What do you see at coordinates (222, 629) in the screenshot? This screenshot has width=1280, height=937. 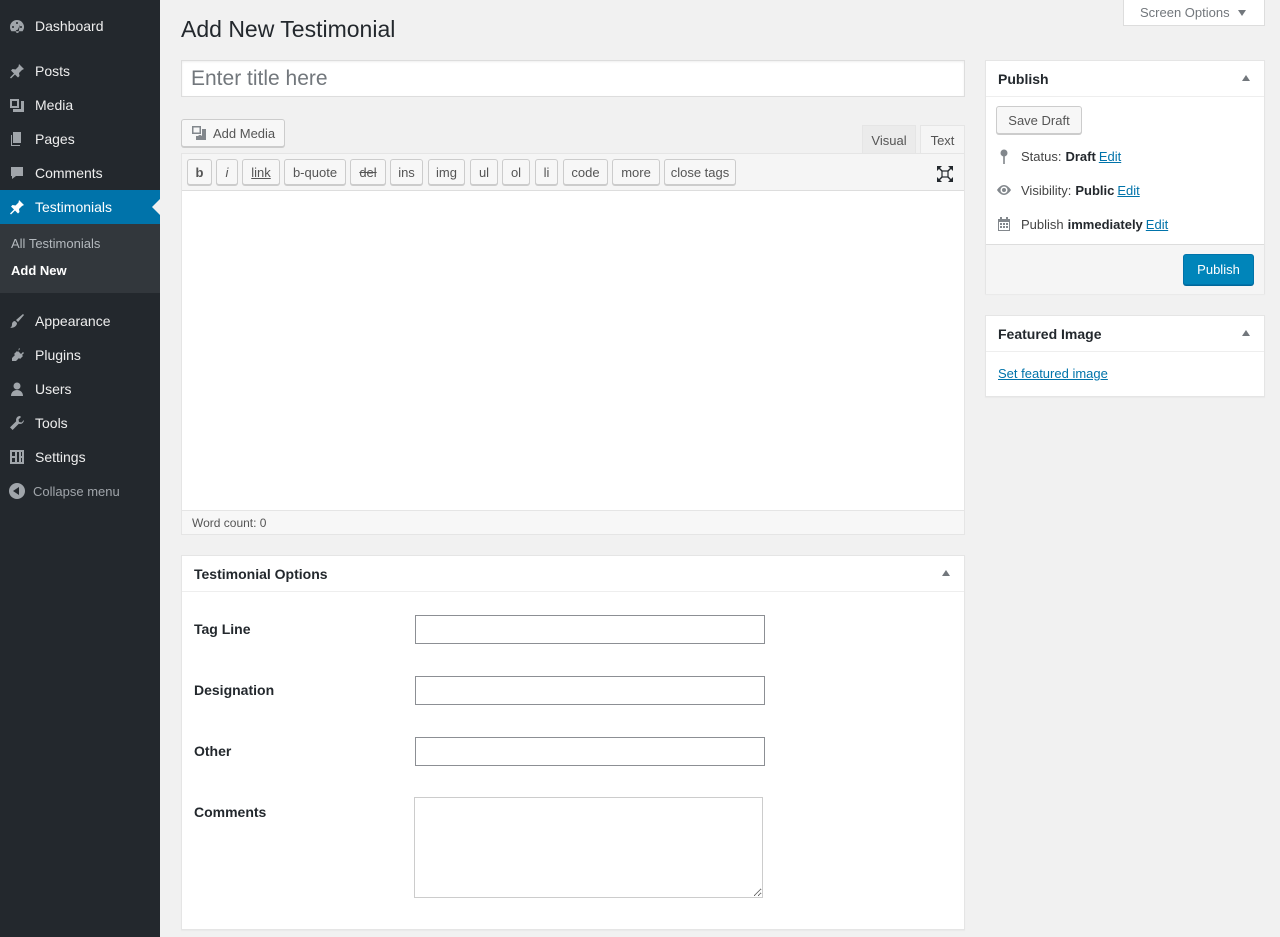 I see `tag-line-label: Tag Line` at bounding box center [222, 629].